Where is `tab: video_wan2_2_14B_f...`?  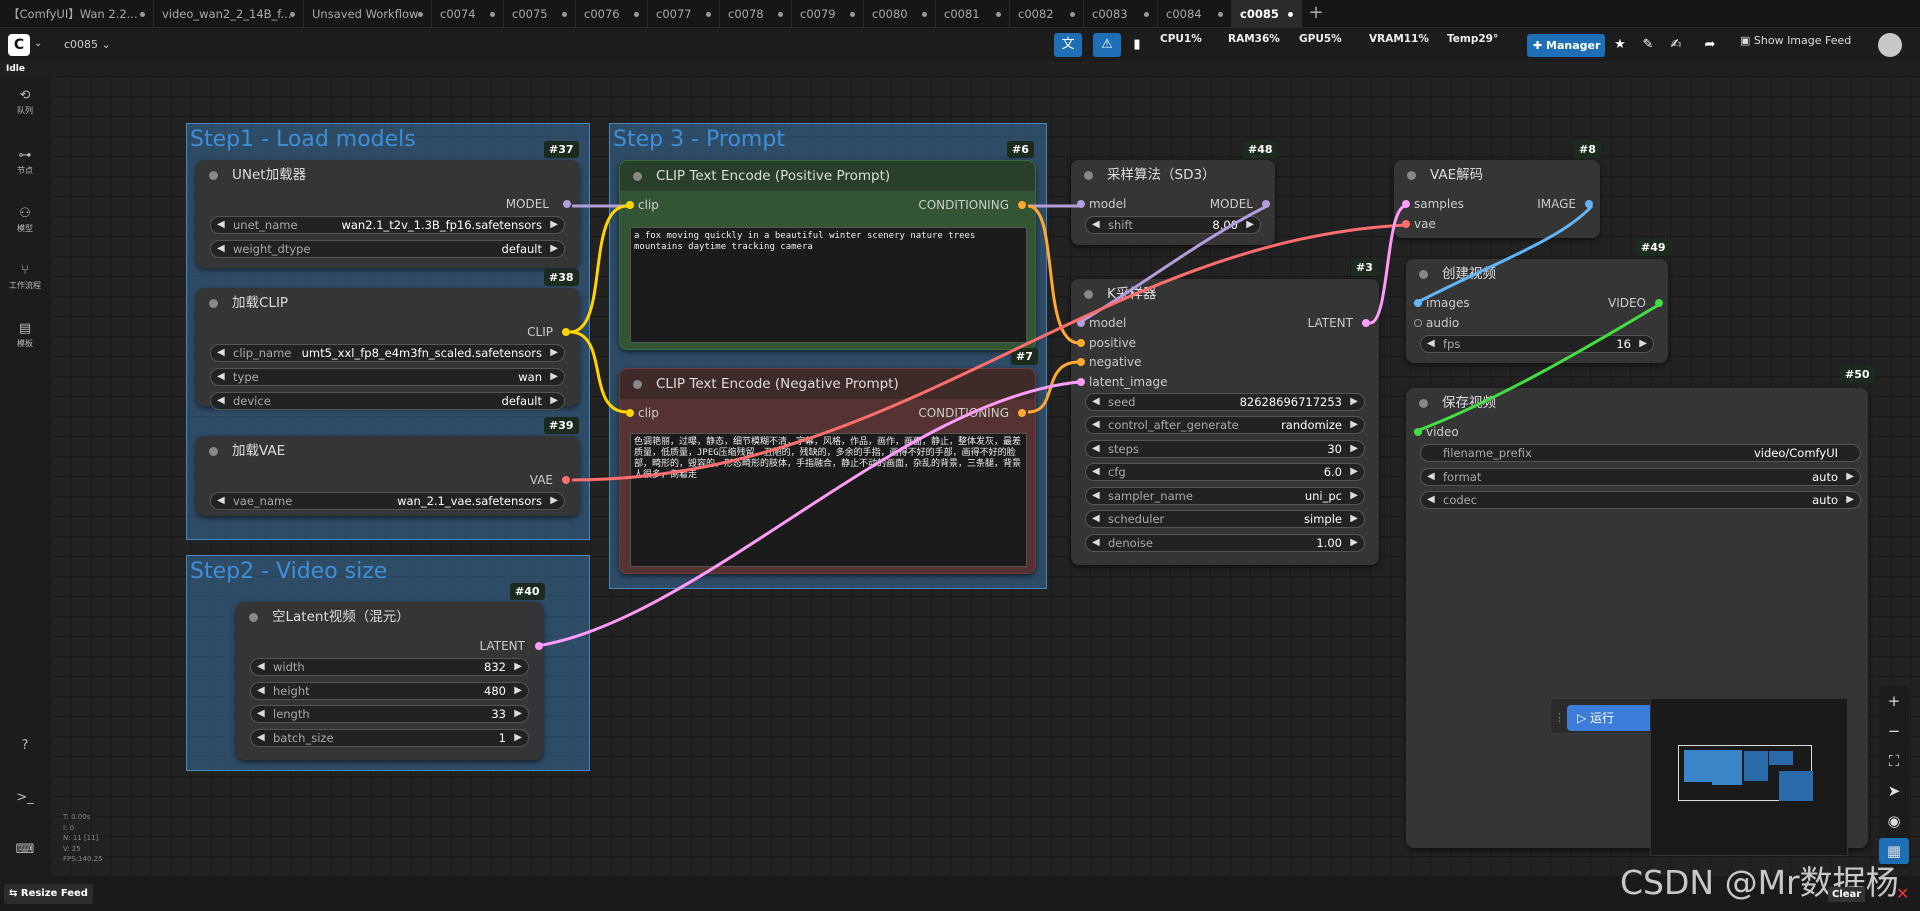 tab: video_wan2_2_14B_f... is located at coordinates (229, 14).